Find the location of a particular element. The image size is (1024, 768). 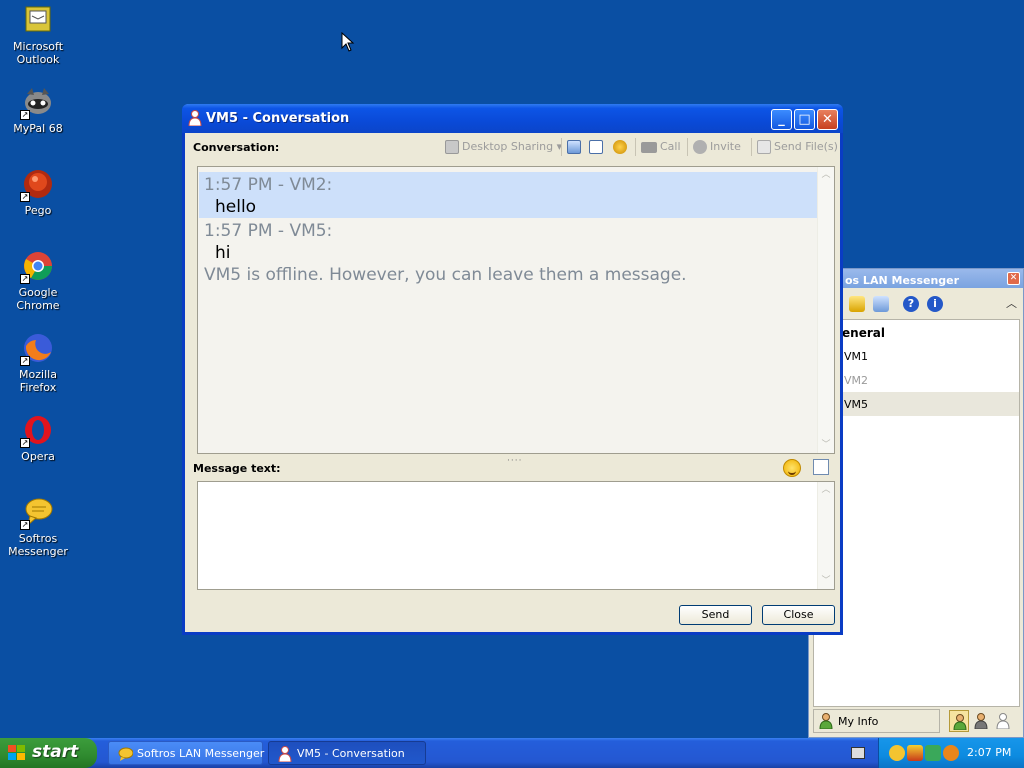

user-online-icon is located at coordinates (960, 722).